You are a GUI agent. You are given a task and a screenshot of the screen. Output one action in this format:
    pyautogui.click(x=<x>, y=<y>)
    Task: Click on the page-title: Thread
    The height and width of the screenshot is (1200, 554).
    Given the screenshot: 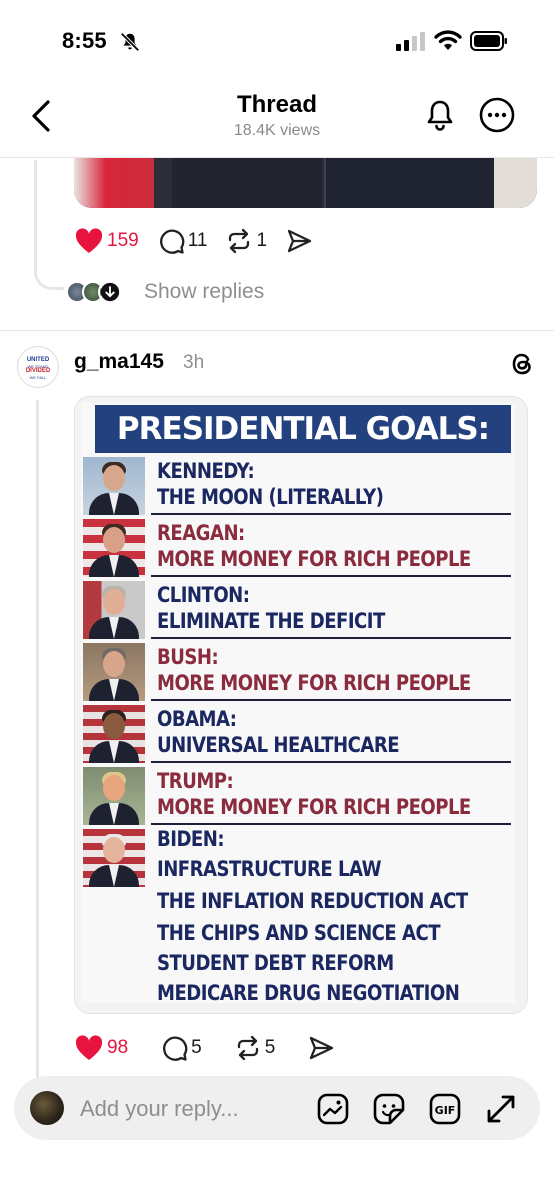 What is the action you would take?
    pyautogui.click(x=276, y=104)
    